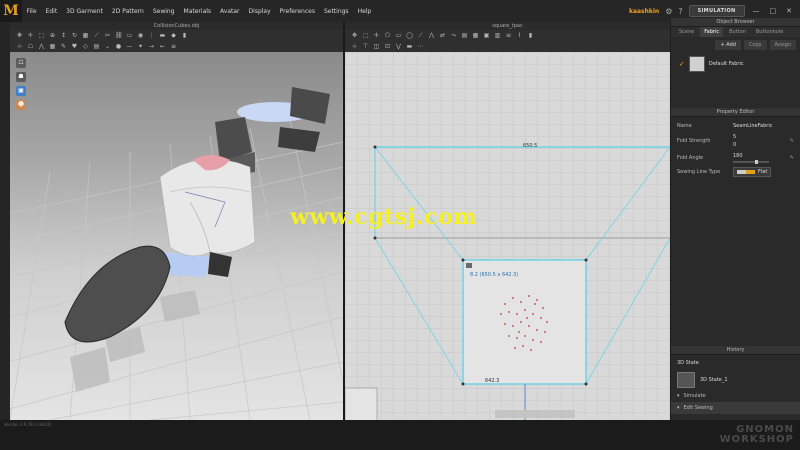  I want to click on arrow-right-icon: →, so click(151, 46).